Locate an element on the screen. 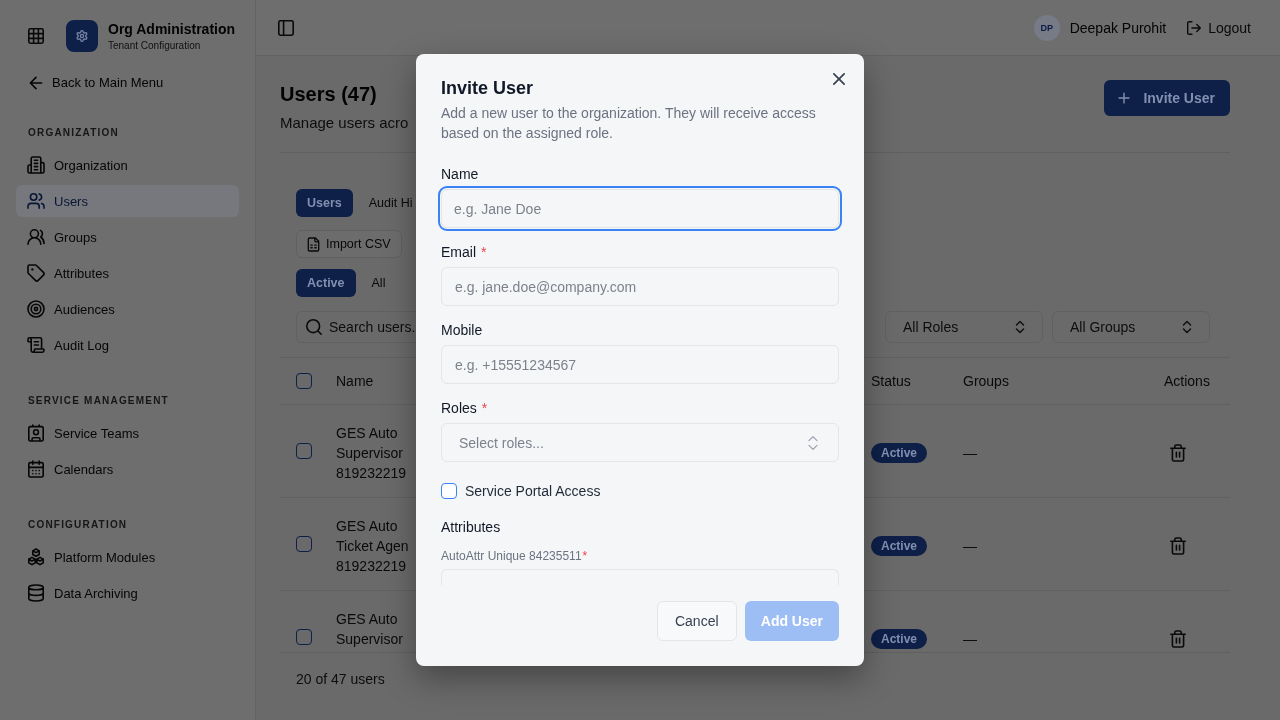  file-icon is located at coordinates (313, 244).